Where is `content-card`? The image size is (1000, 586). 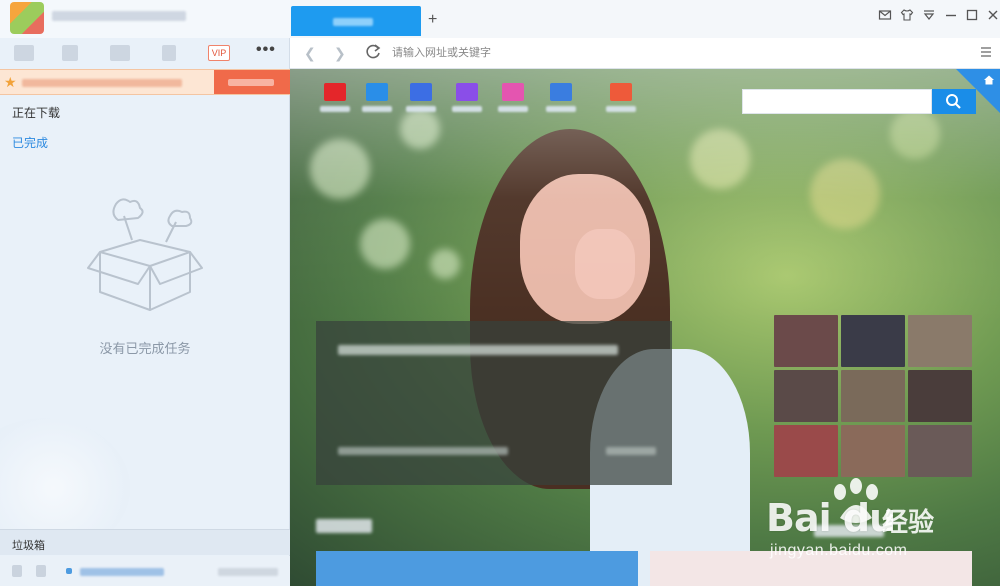
content-card is located at coordinates (477, 568).